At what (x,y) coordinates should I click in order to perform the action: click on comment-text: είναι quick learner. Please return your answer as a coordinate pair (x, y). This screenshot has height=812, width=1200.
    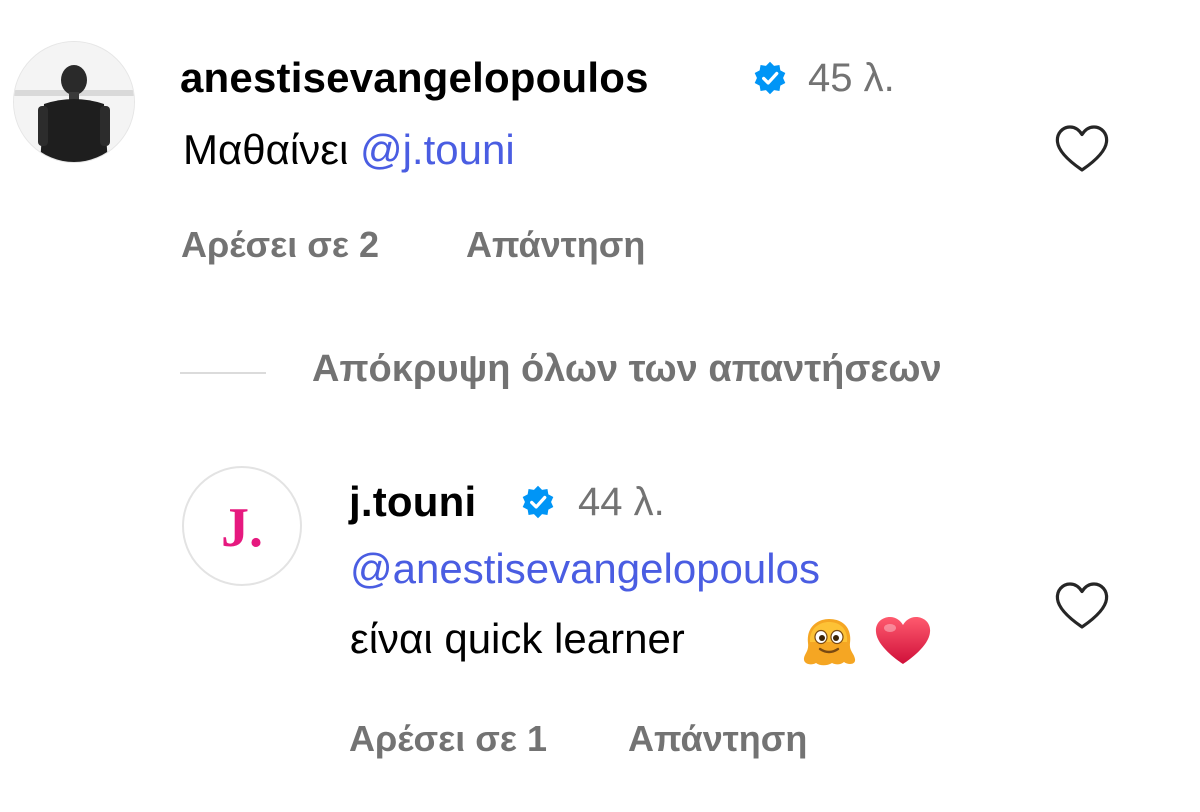
    Looking at the image, I should click on (517, 639).